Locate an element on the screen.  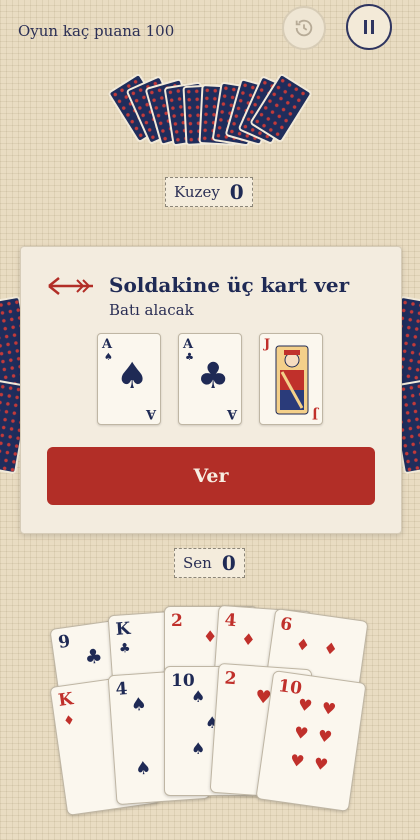
north-score-badge: Kuzey 0 is located at coordinates (209, 192).